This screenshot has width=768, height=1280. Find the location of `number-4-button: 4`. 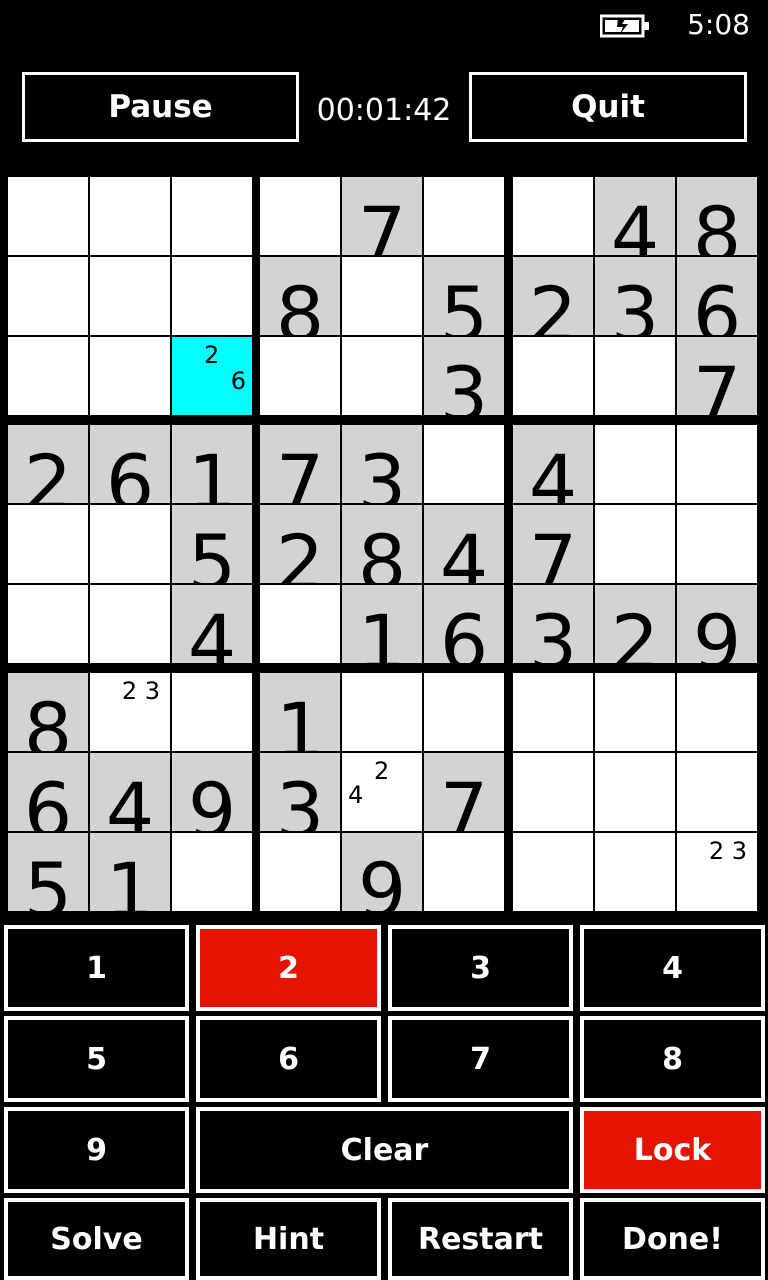

number-4-button: 4 is located at coordinates (672, 968).